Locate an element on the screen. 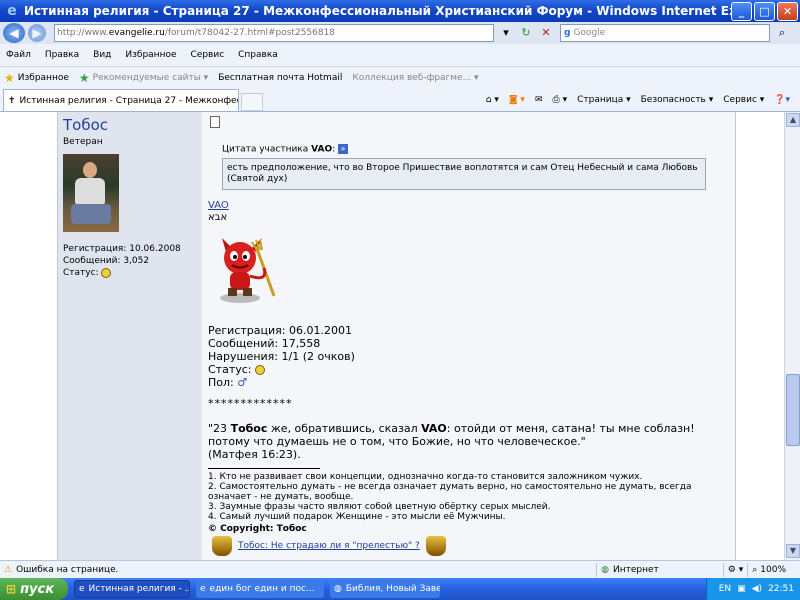  user-post-count: Сообщений: 3,052 is located at coordinates (106, 261).